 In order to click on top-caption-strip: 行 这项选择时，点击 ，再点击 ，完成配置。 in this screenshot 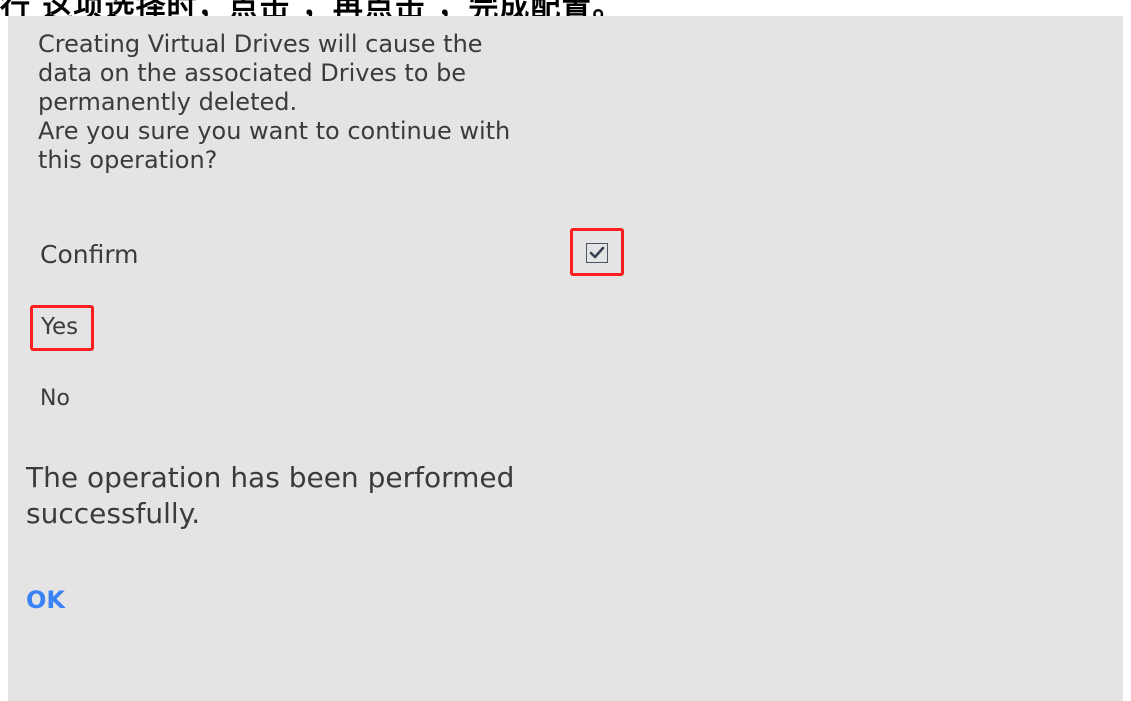, I will do `click(565, 8)`.